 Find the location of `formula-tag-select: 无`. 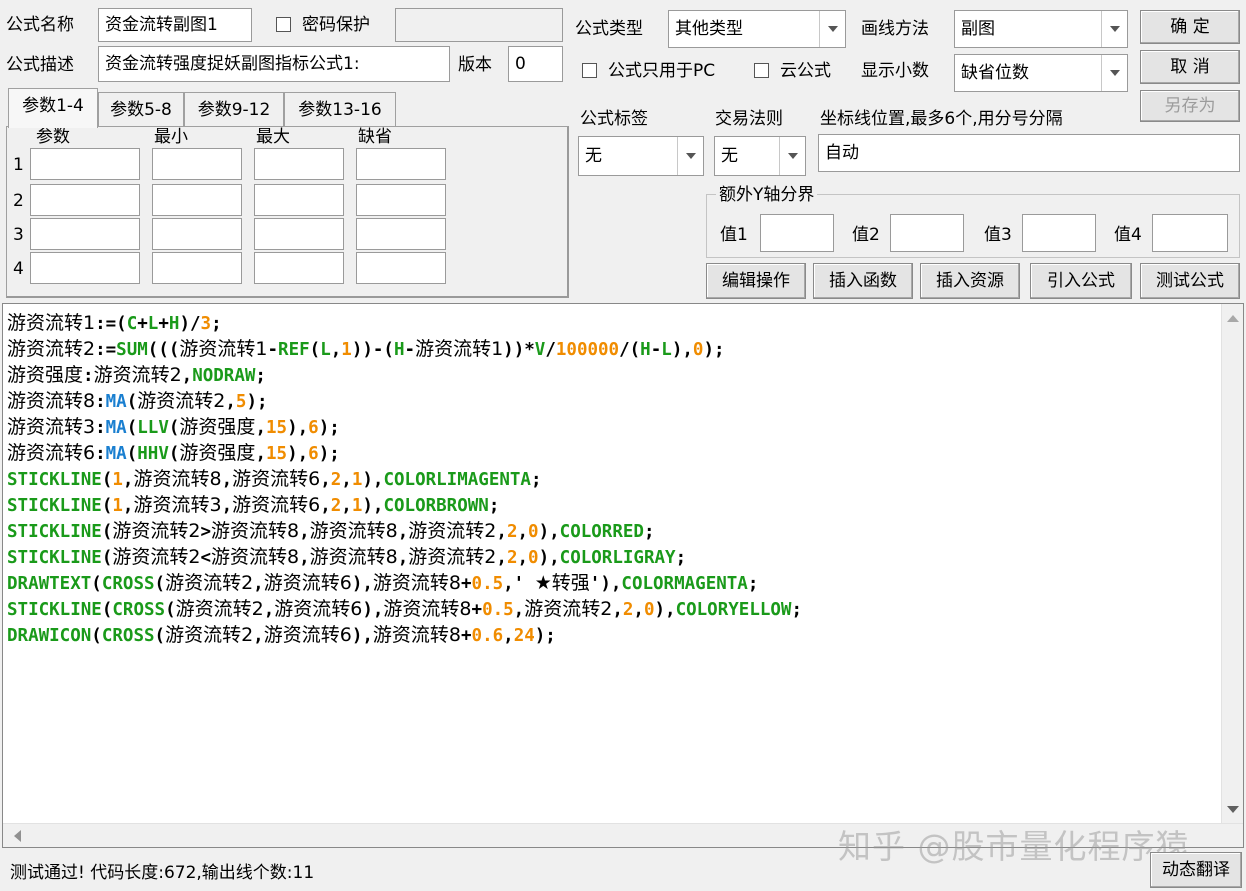

formula-tag-select: 无 is located at coordinates (641, 156).